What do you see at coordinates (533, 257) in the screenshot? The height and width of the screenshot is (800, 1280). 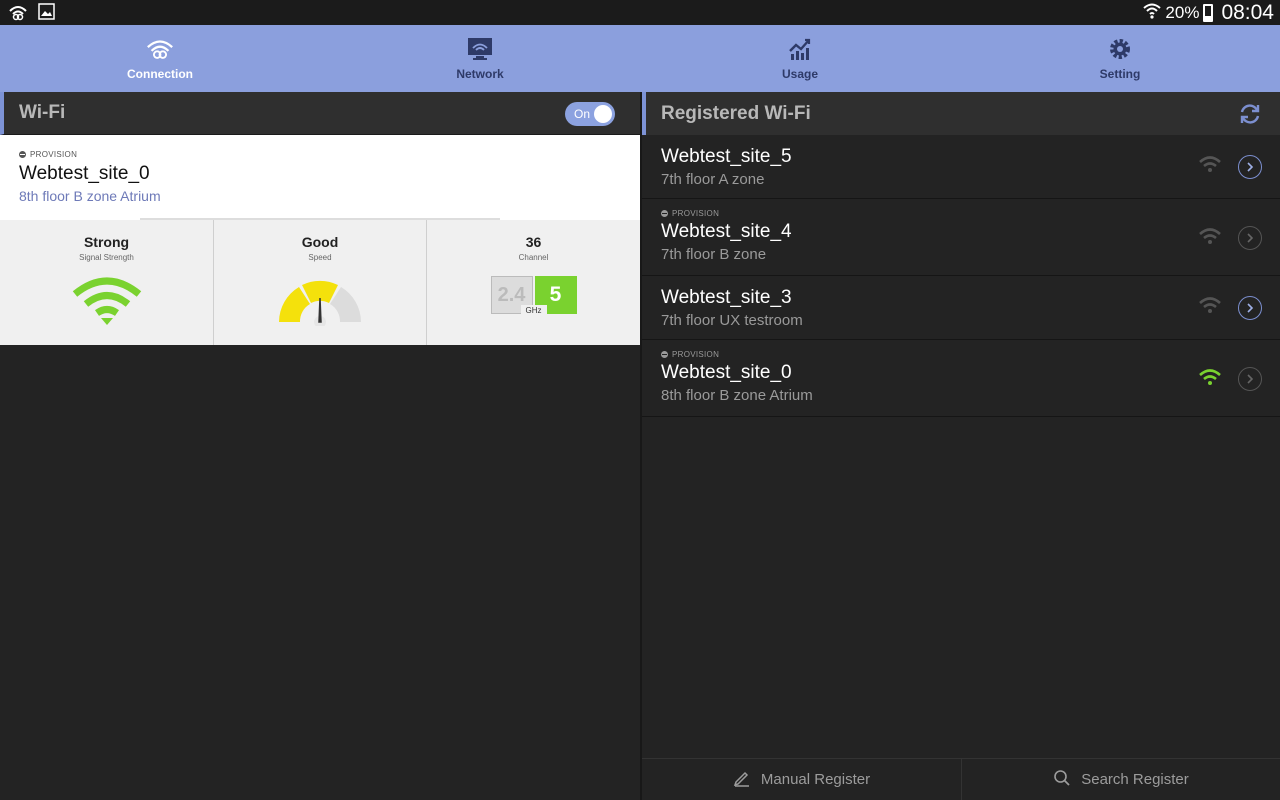 I see `channel-label: Channel` at bounding box center [533, 257].